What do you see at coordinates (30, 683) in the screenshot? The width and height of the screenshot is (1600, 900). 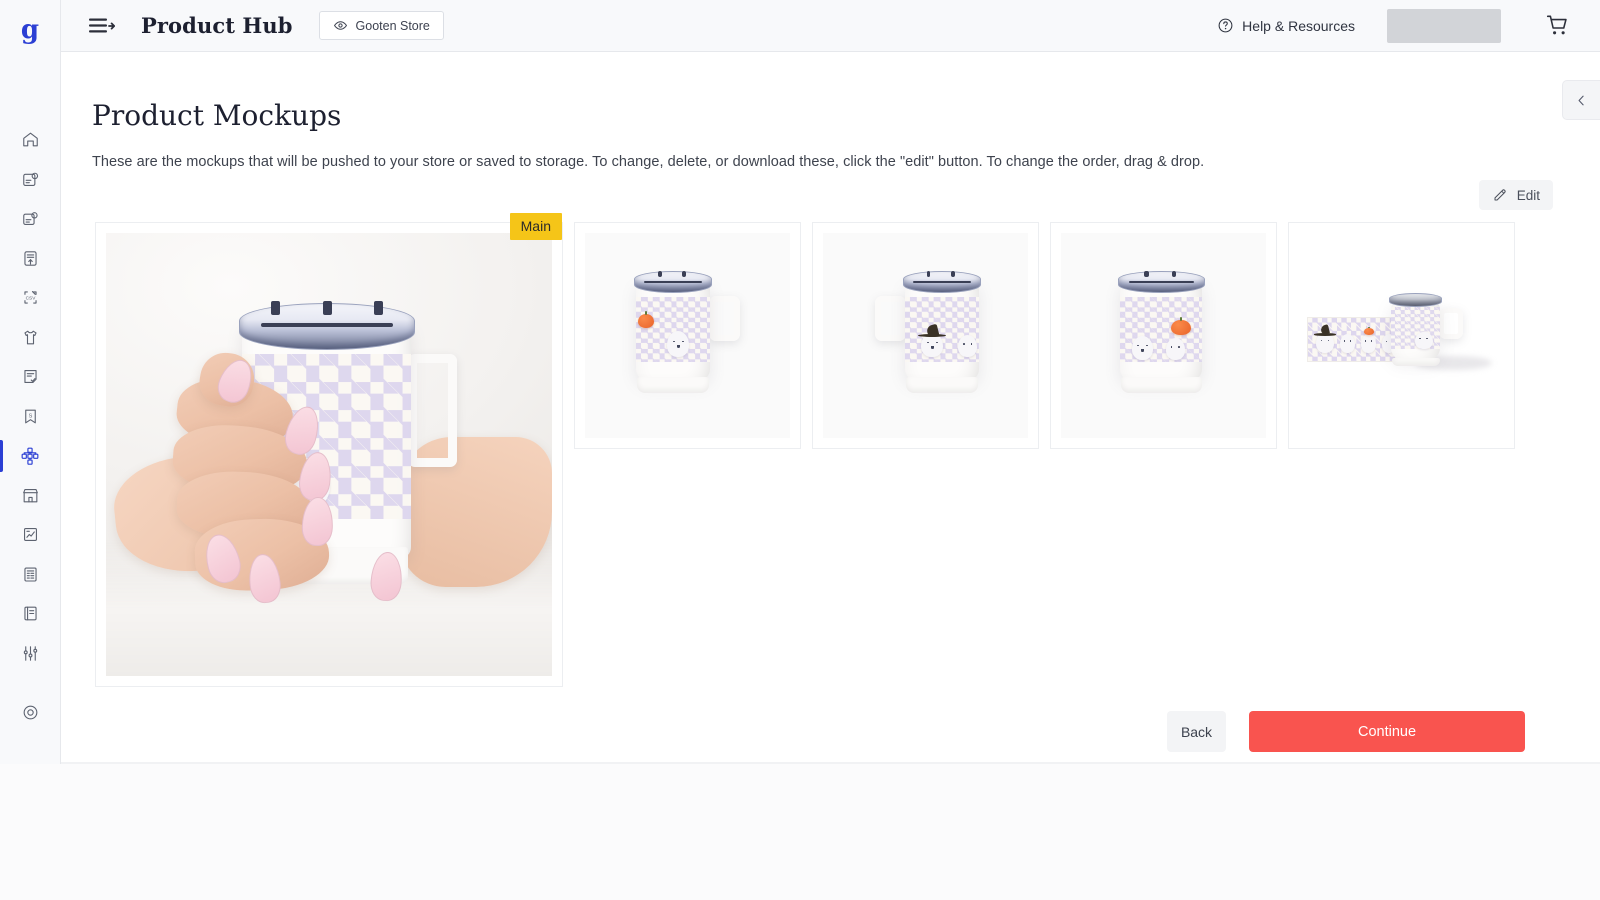 I see `nav-divider-gap` at bounding box center [30, 683].